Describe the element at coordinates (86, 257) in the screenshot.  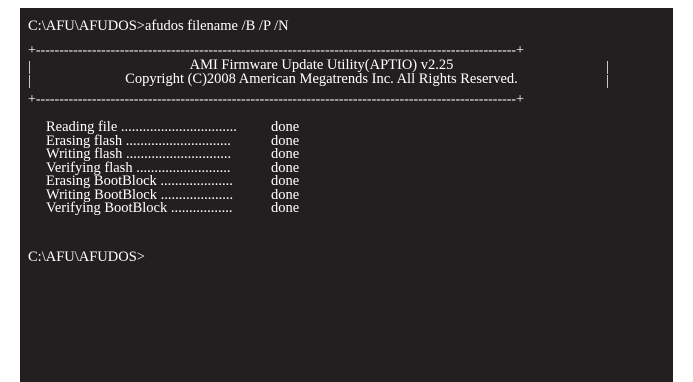
I see `command-prompt: C:\AFU\AFUDOS>` at that location.